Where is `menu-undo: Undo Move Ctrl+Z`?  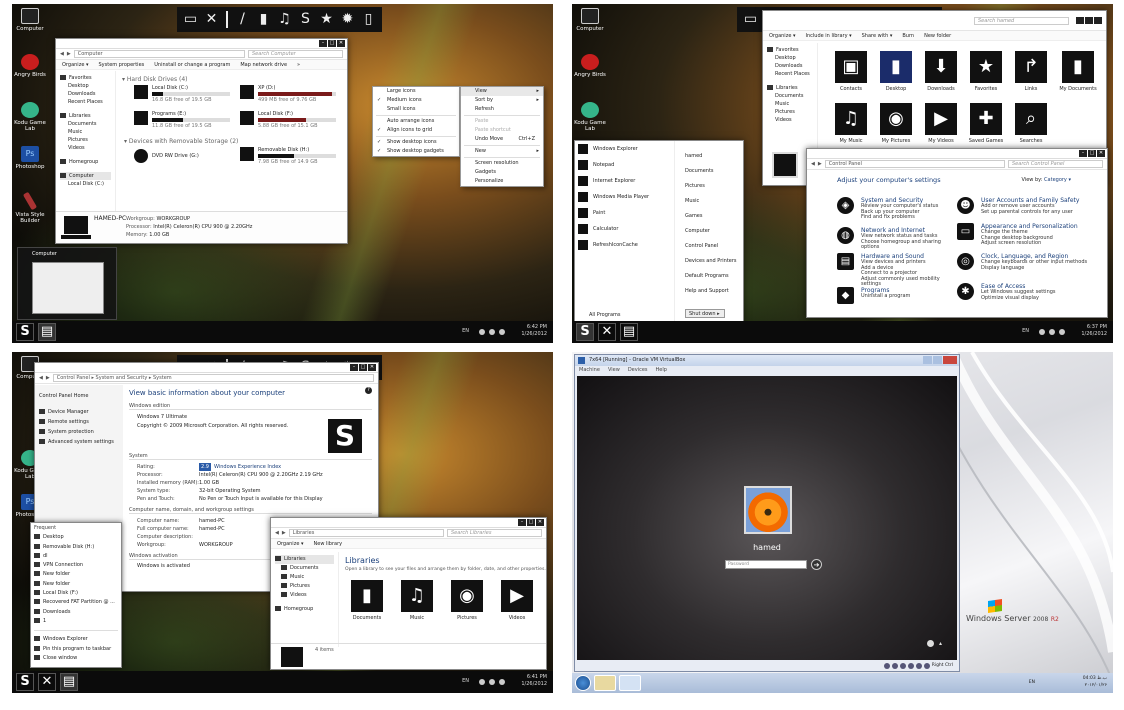
menu-undo: Undo Move Ctrl+Z is located at coordinates (502, 139).